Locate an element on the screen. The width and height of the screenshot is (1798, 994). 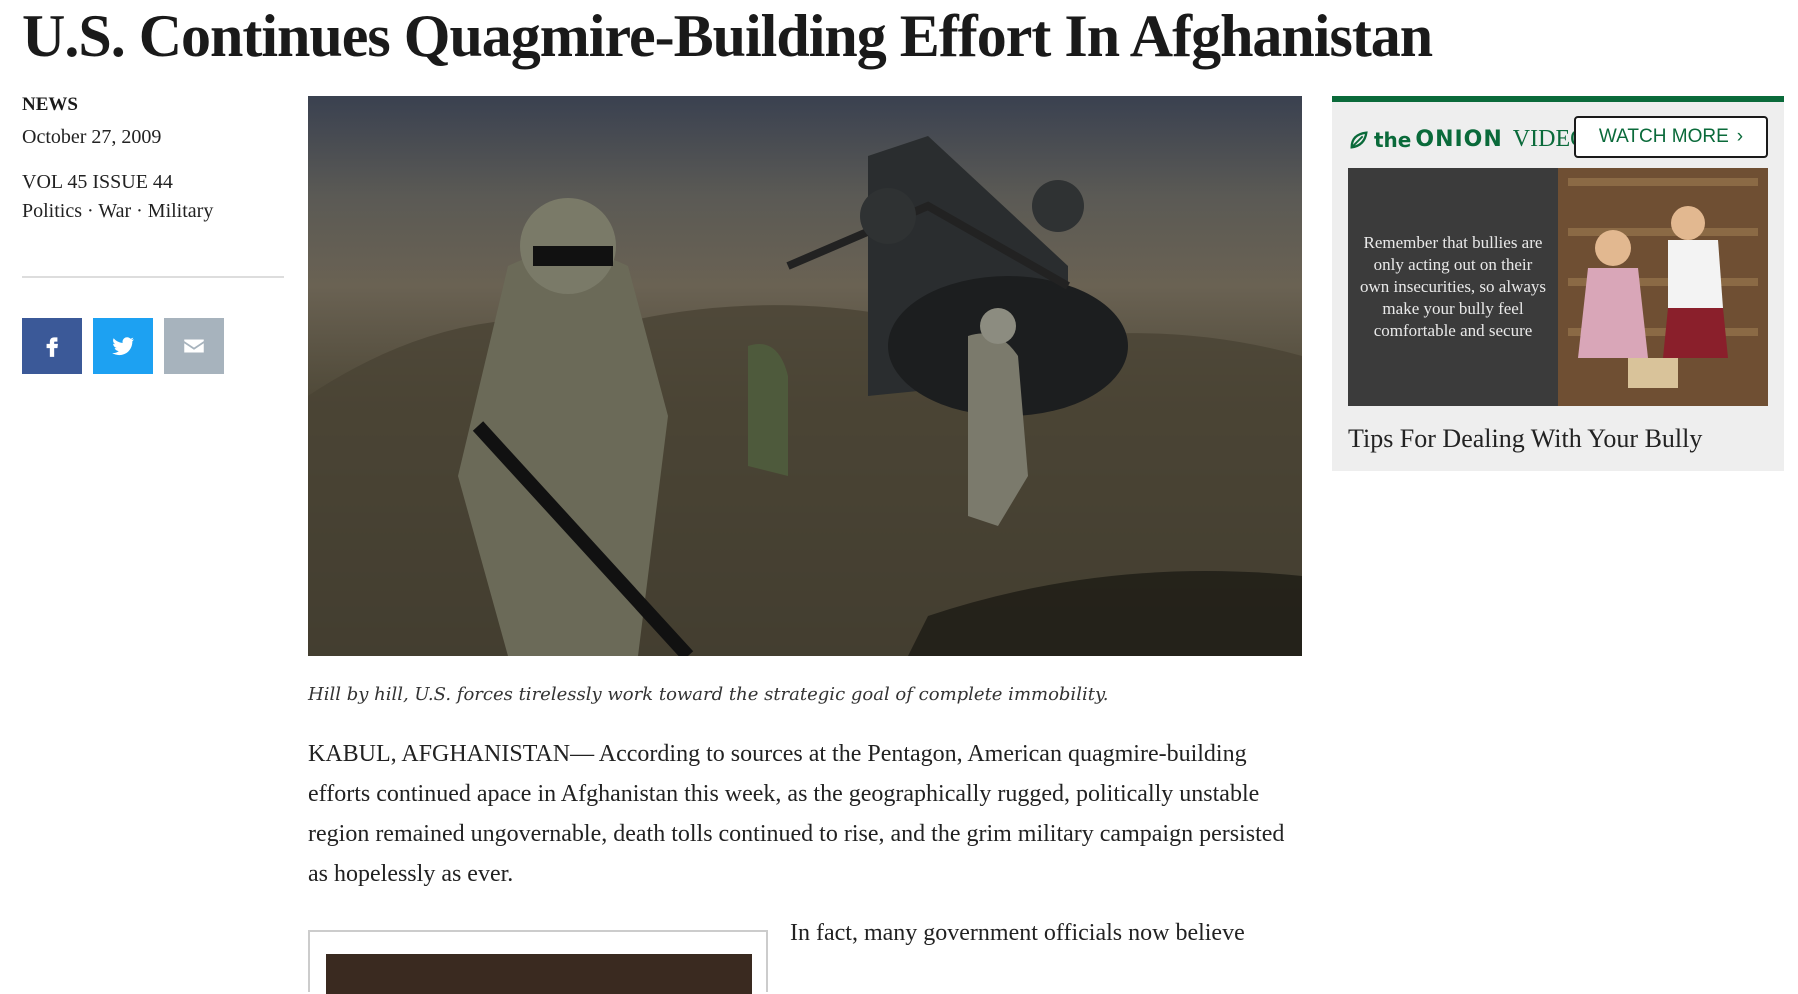
inline-photo-frame is located at coordinates (538, 962).